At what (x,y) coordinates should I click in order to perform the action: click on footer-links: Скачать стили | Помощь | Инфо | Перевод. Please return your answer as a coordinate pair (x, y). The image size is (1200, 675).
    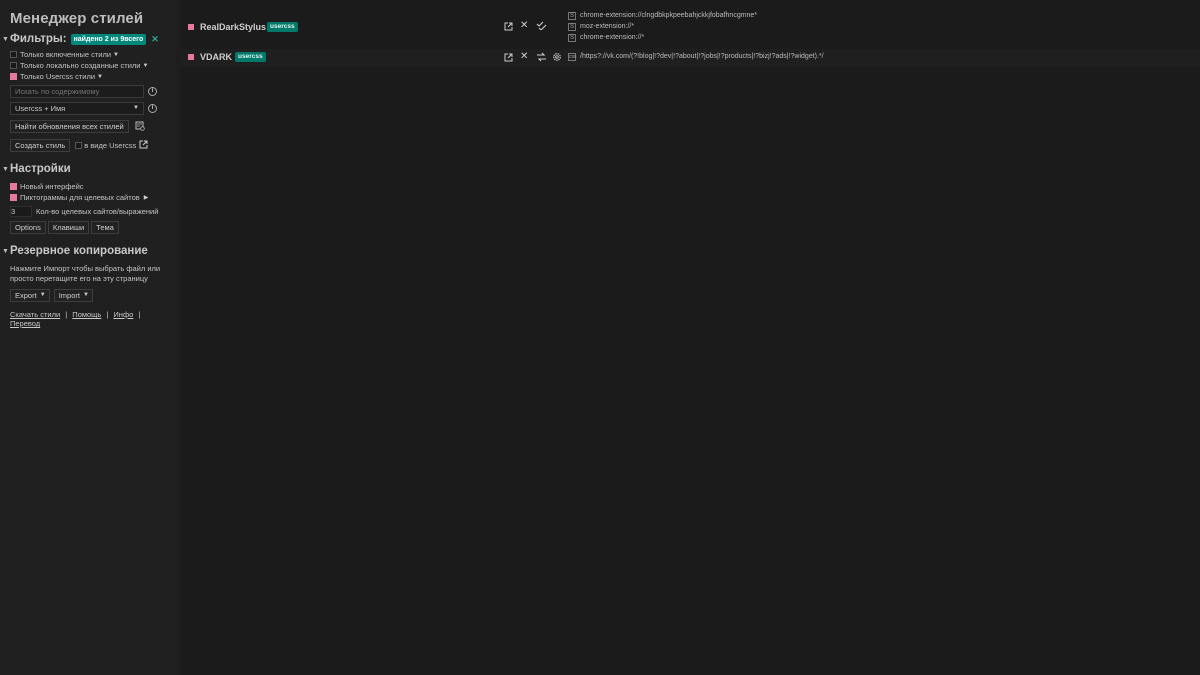
    Looking at the image, I should click on (93, 319).